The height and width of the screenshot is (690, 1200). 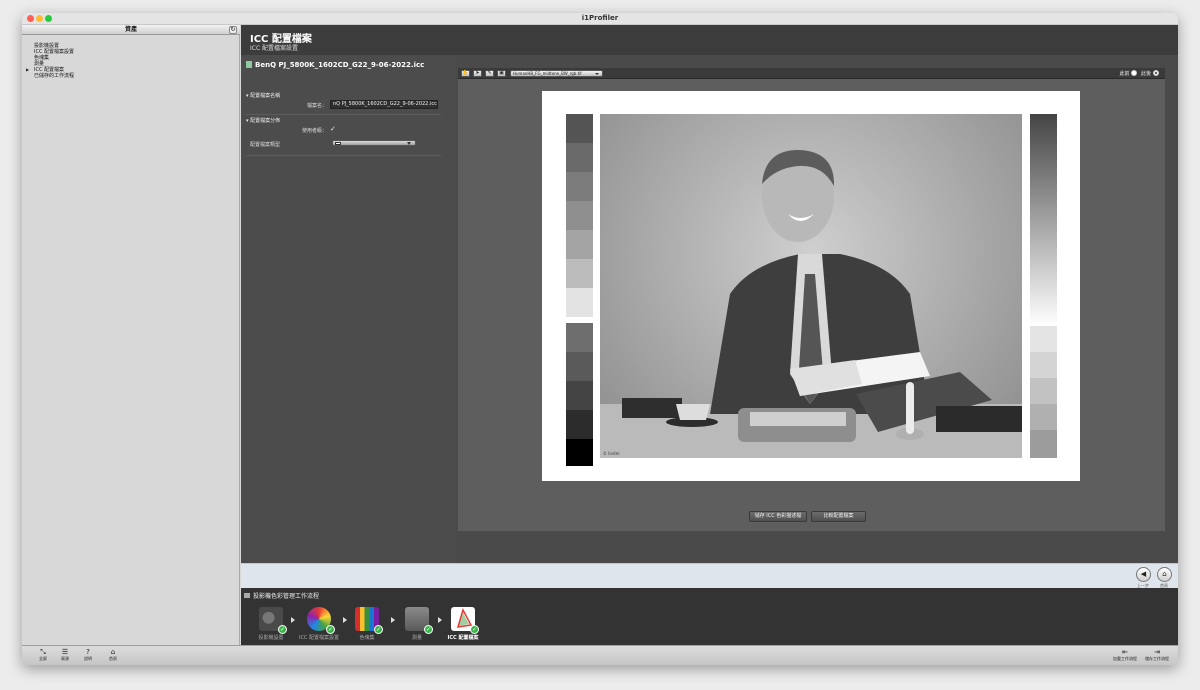 I want to click on icc-profile-icon: ✓, so click(x=465, y=620).